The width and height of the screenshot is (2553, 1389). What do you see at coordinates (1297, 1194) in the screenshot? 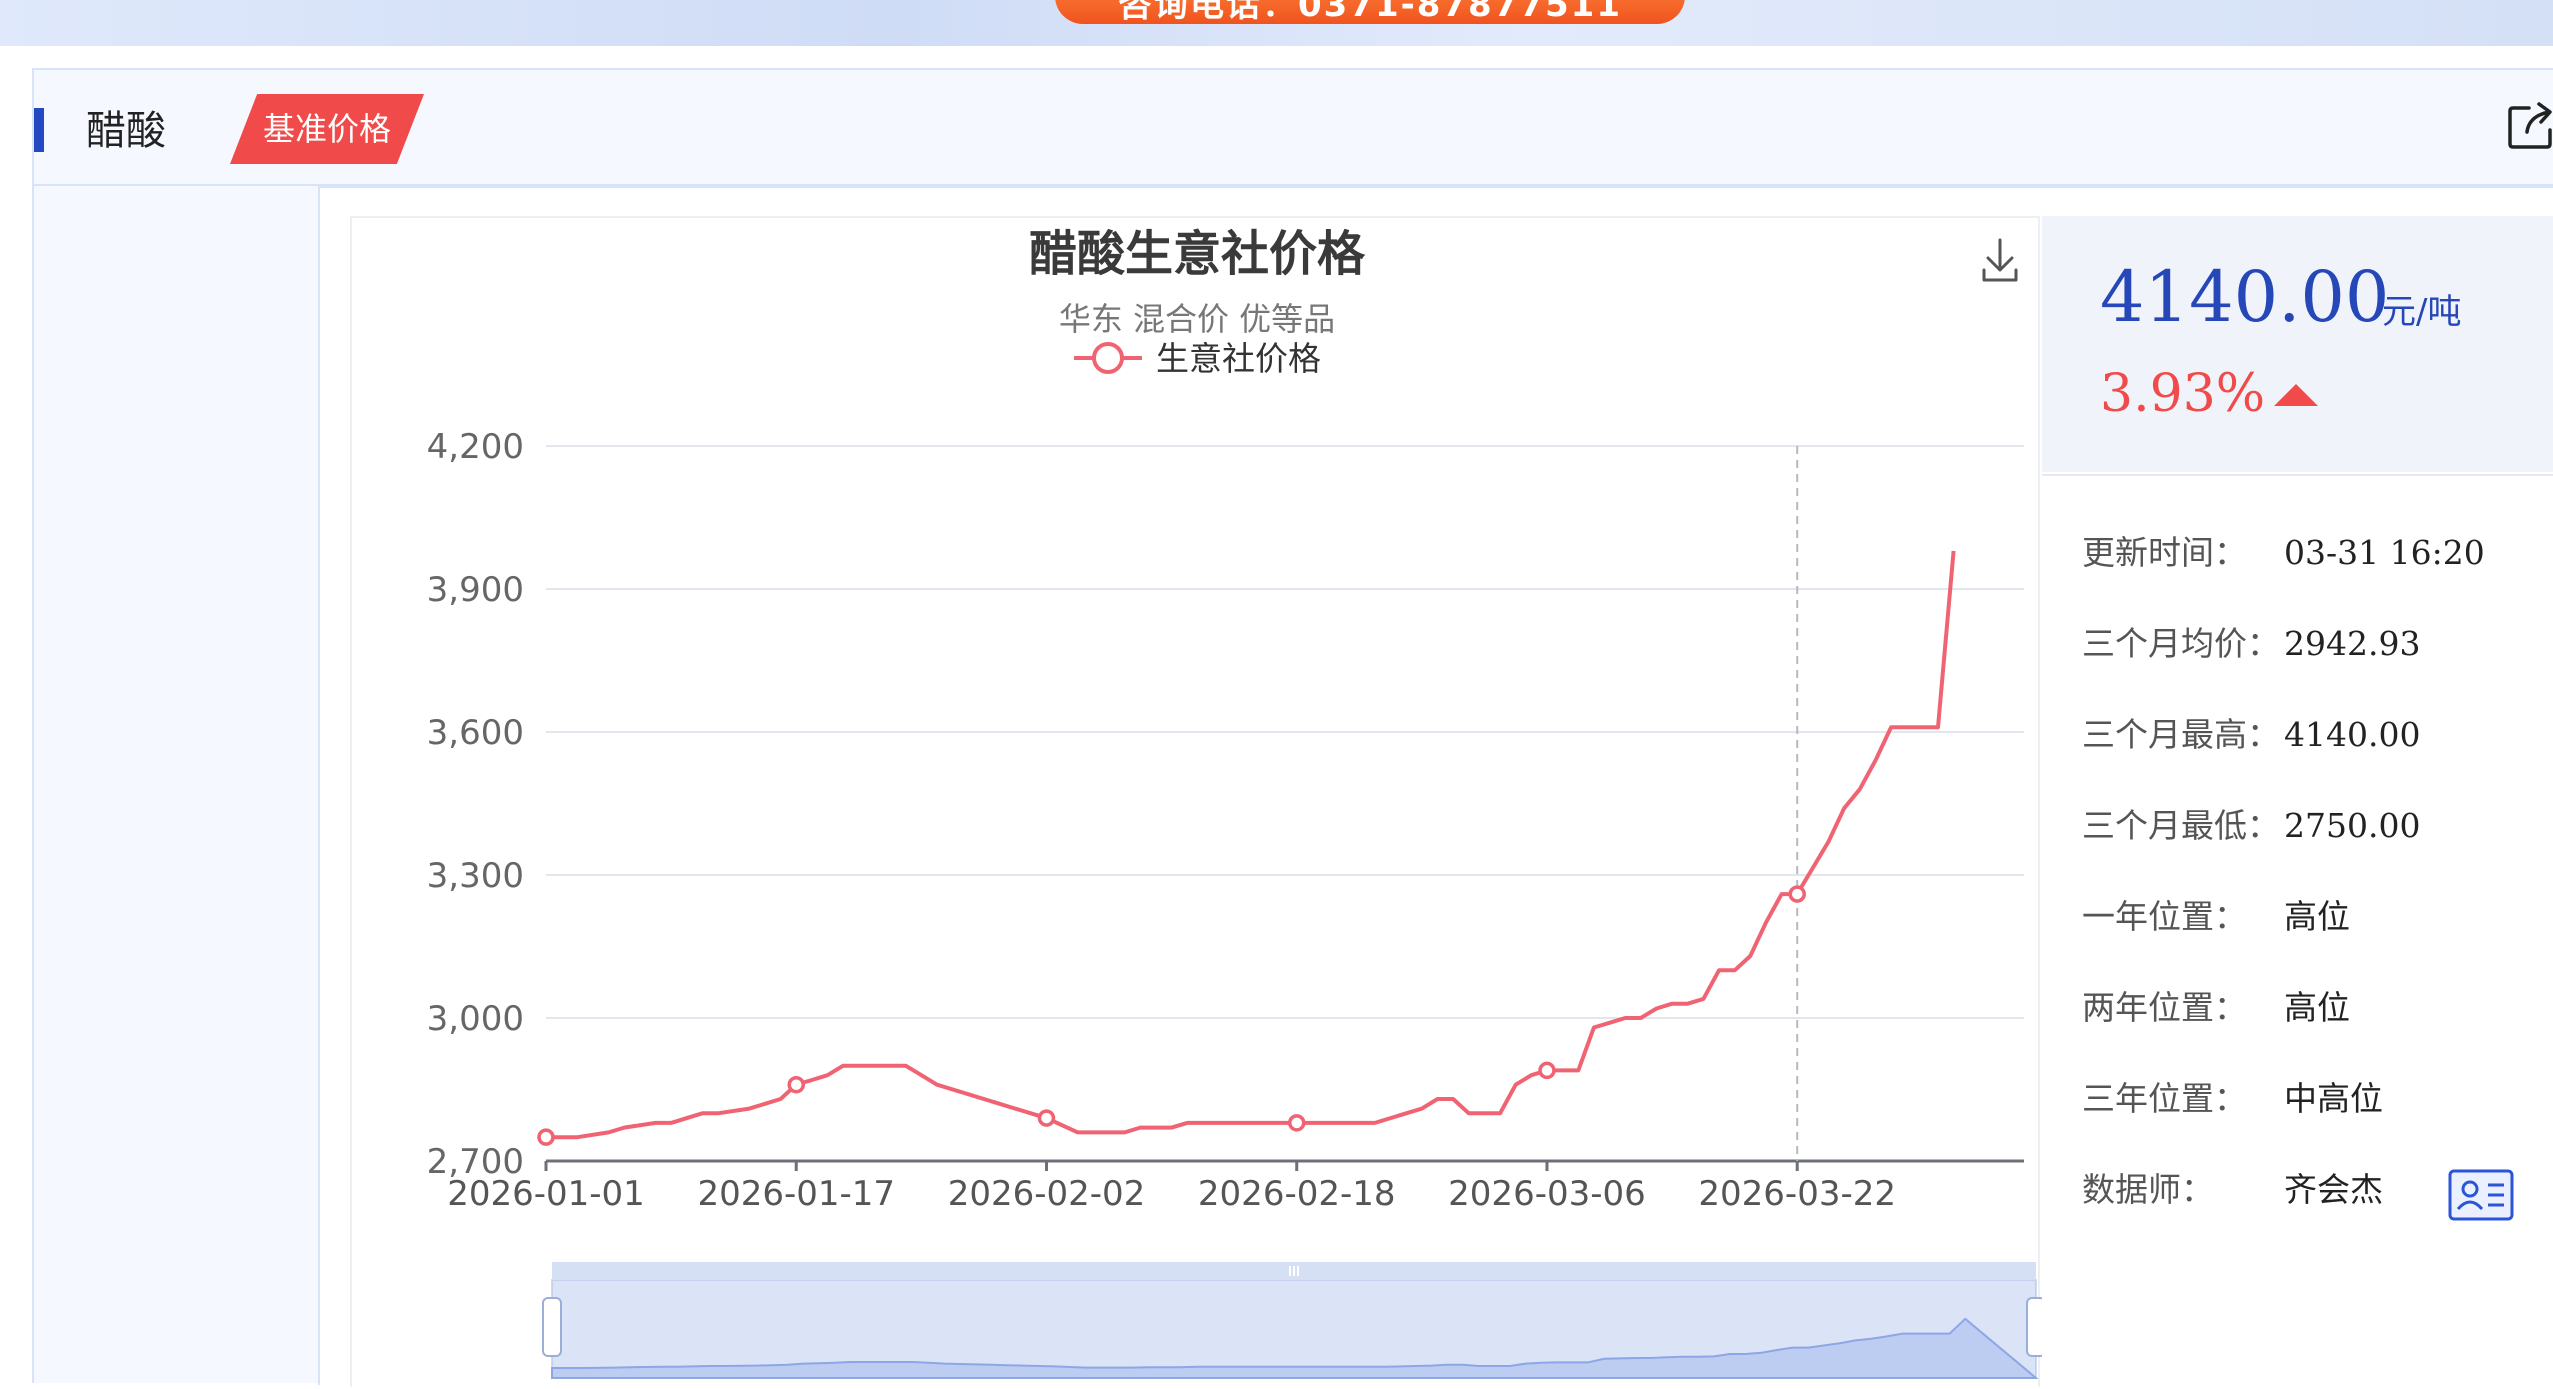
I see `x-tick-label: 2026-02-18` at bounding box center [1297, 1194].